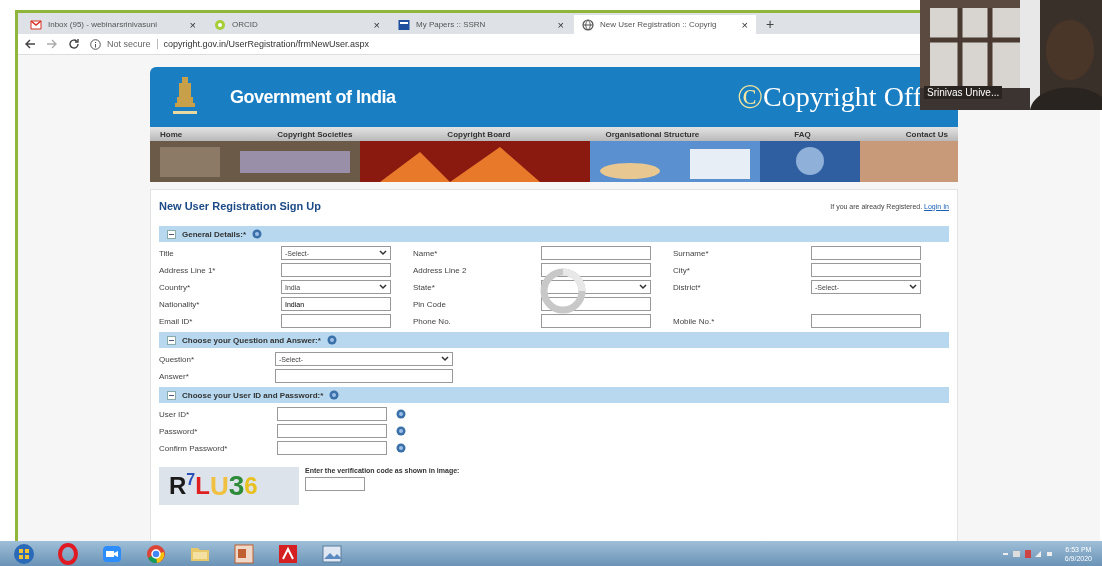 The image size is (1102, 566). I want to click on address-field: Not secure copyright.gov.in/UserRegistration/frmNewUser.aspx, so click(229, 44).